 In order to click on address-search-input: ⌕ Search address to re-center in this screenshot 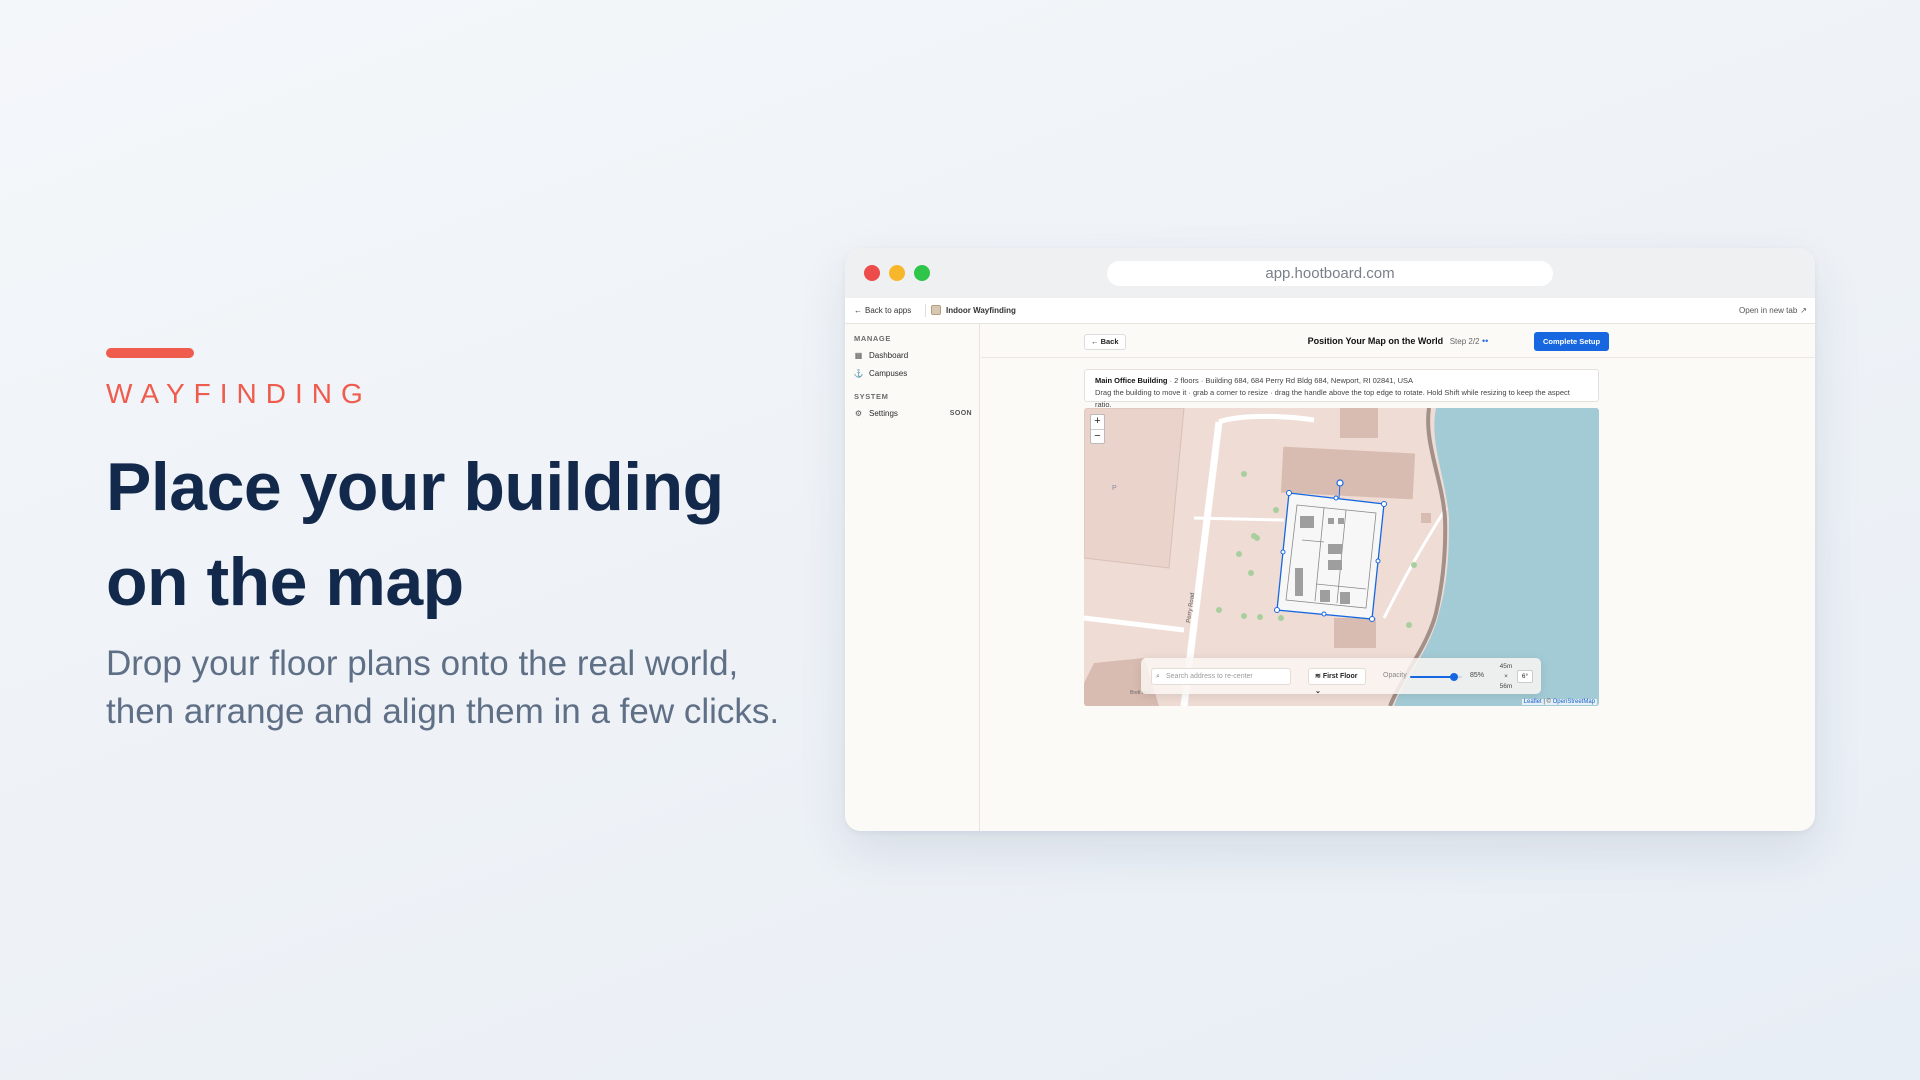, I will do `click(1221, 676)`.